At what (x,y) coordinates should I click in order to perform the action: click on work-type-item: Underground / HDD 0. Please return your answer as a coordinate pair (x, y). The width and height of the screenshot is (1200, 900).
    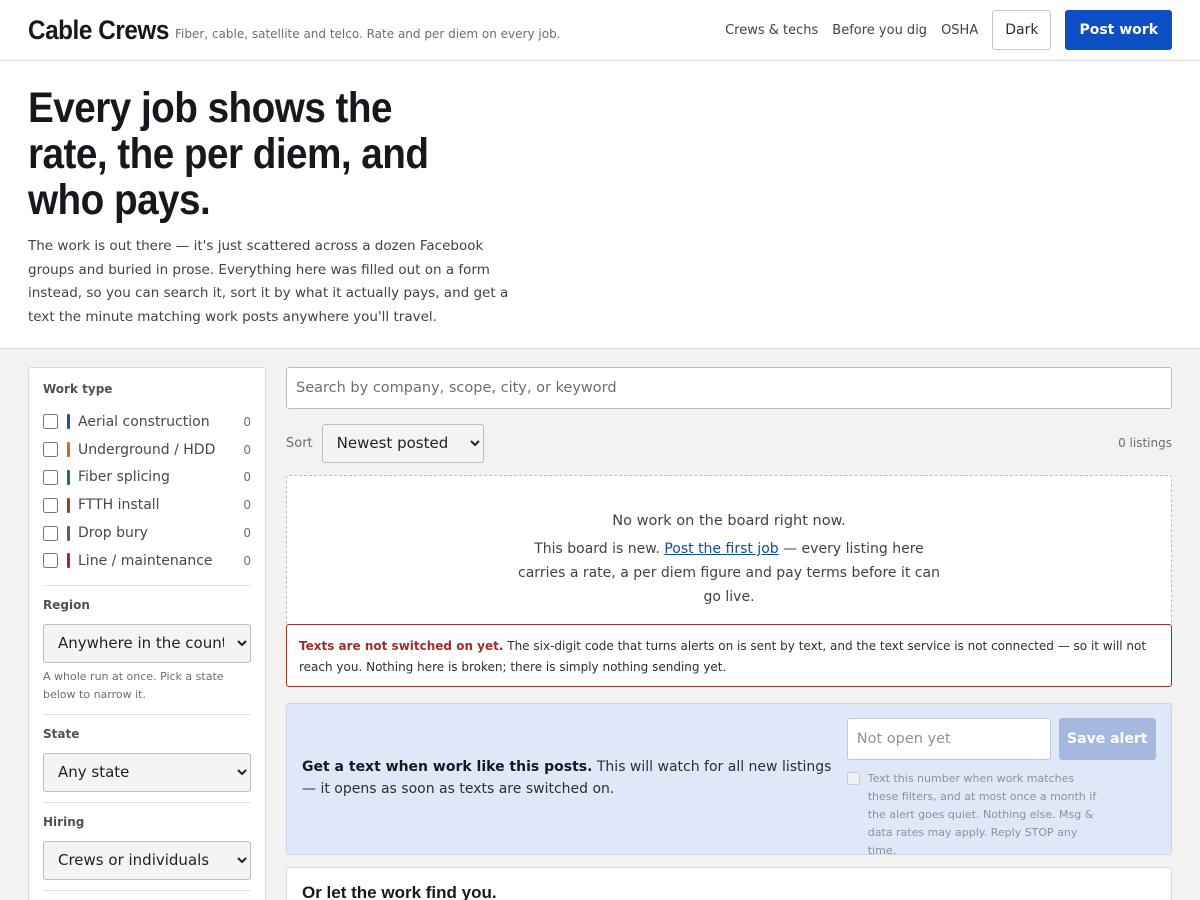
    Looking at the image, I should click on (147, 450).